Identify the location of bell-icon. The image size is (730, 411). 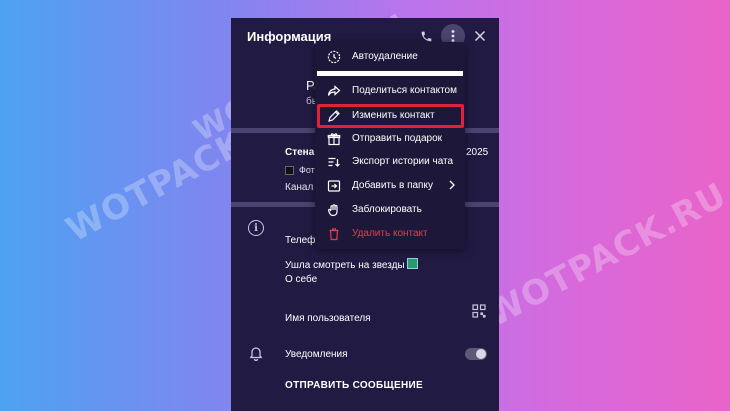
(256, 353).